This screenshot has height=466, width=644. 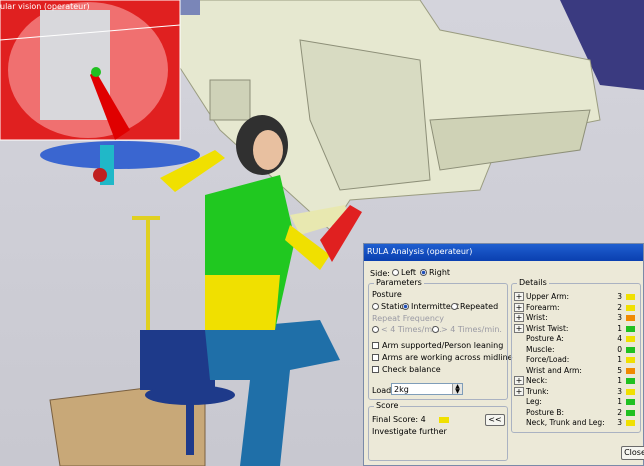 What do you see at coordinates (399, 419) in the screenshot?
I see `final-score-label: Final Score: 4` at bounding box center [399, 419].